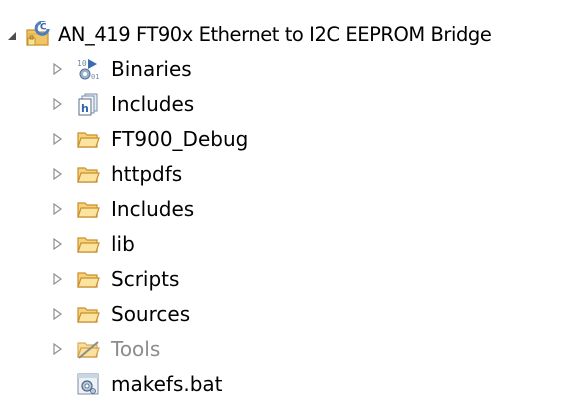 This screenshot has width=563, height=403. What do you see at coordinates (281, 384) in the screenshot?
I see `tree-row-makefs-bat: makefs.bat` at bounding box center [281, 384].